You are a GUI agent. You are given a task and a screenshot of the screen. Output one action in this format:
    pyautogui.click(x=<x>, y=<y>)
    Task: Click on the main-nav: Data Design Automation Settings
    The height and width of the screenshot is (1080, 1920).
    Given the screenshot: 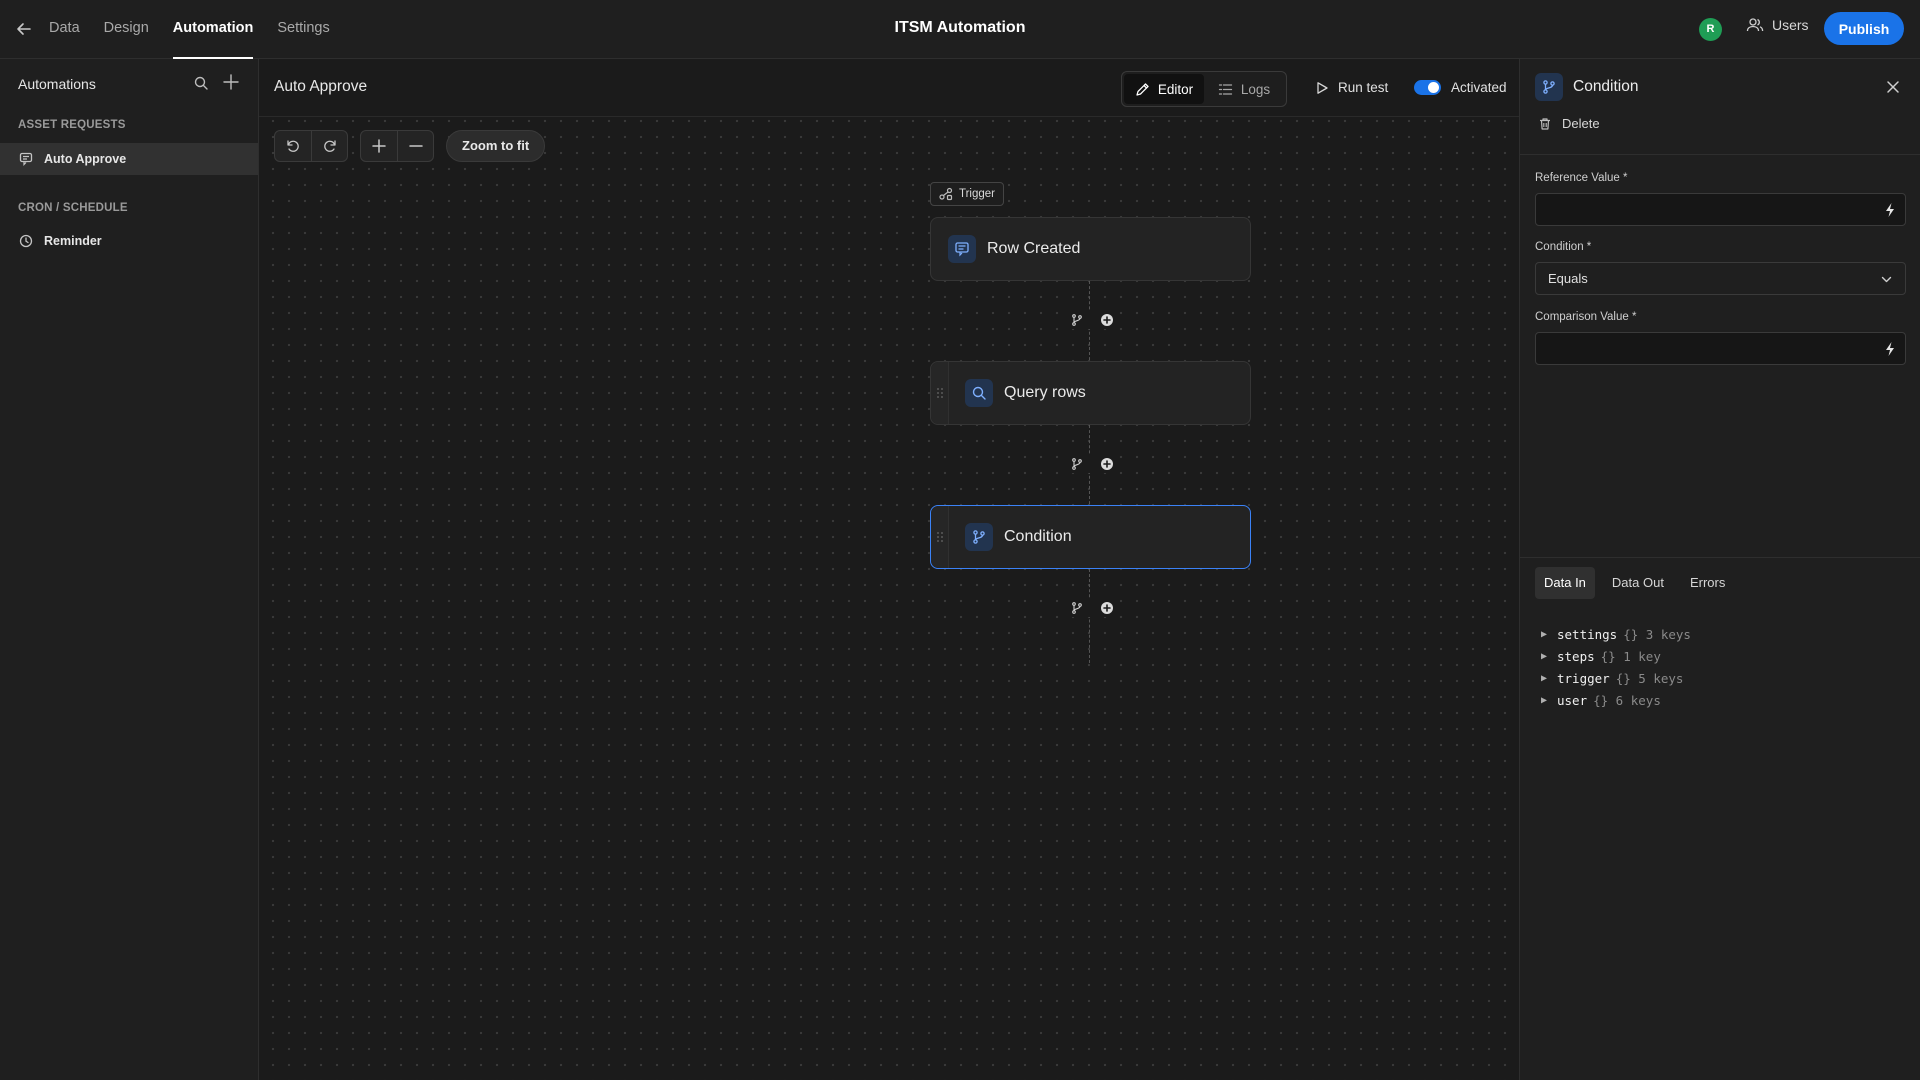 What is the action you would take?
    pyautogui.click(x=201, y=29)
    